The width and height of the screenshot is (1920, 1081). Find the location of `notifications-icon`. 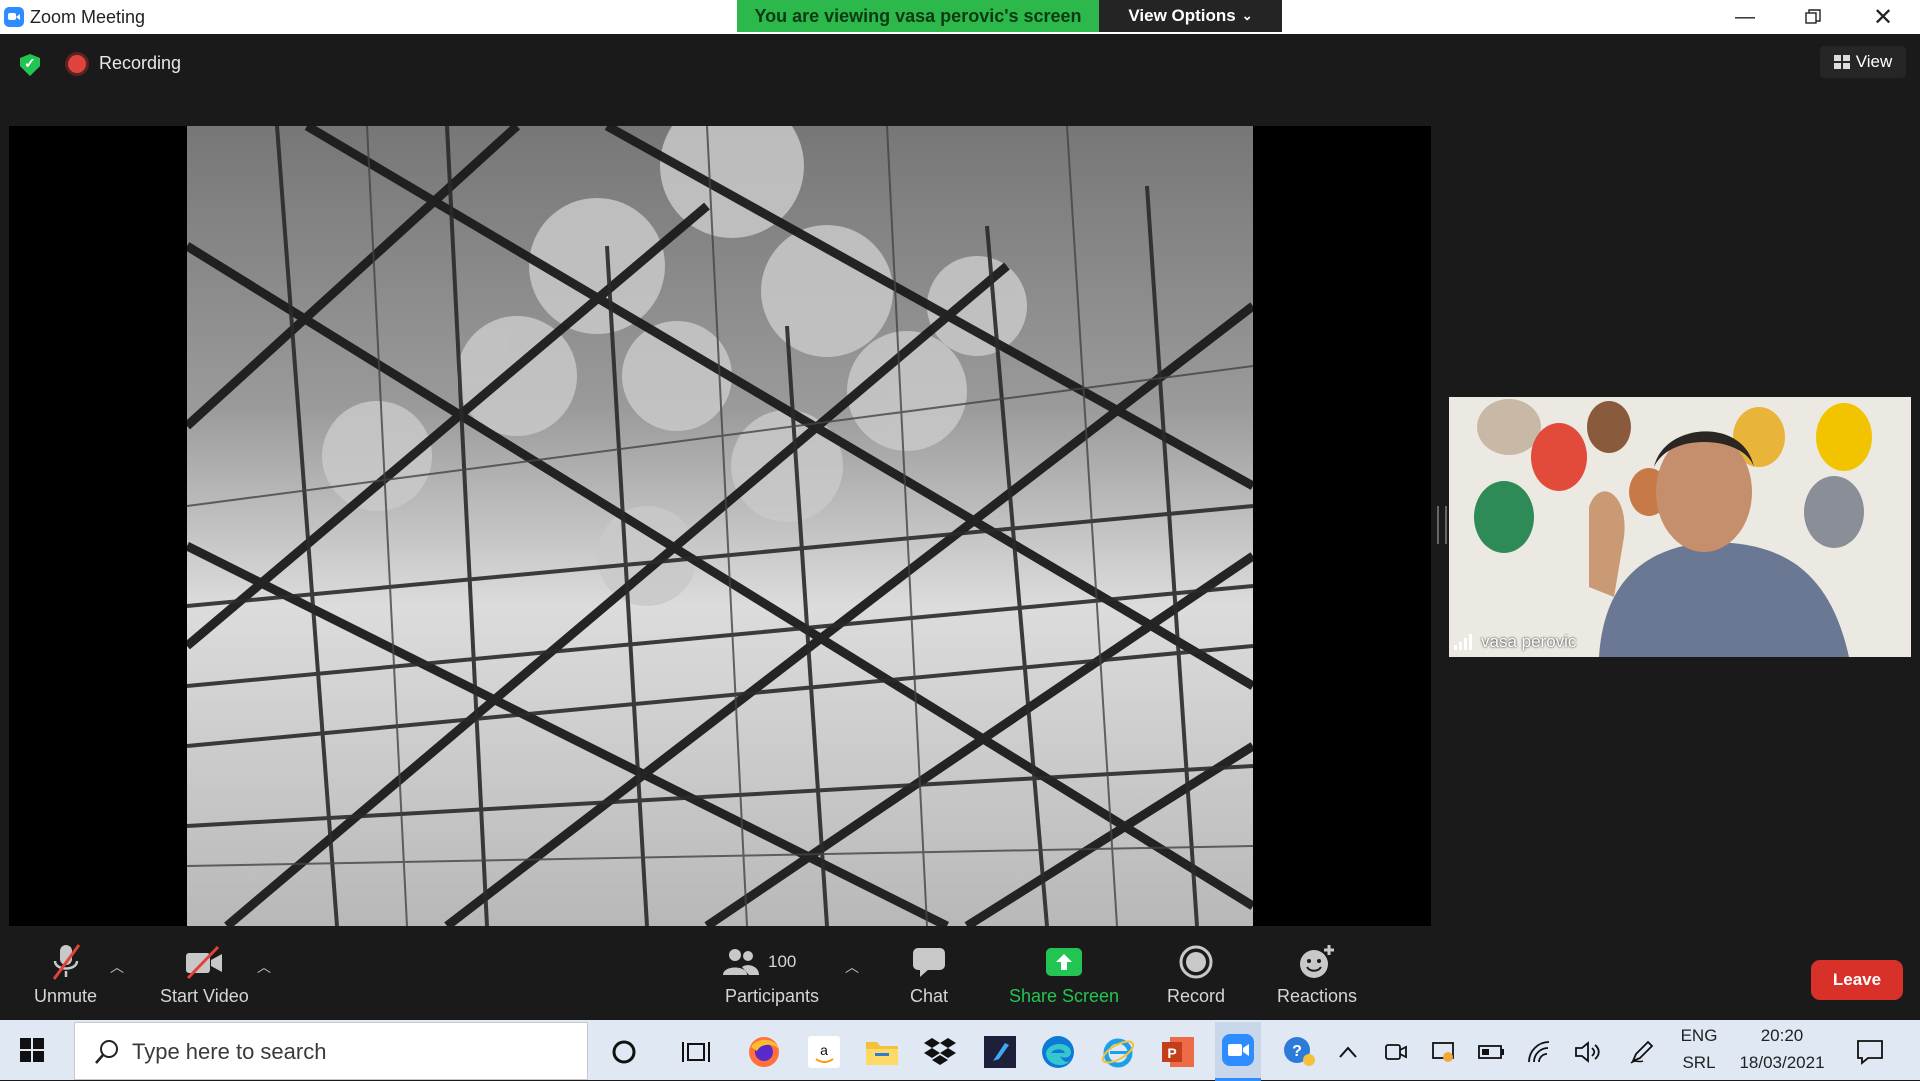

notifications-icon is located at coordinates (1870, 1052).